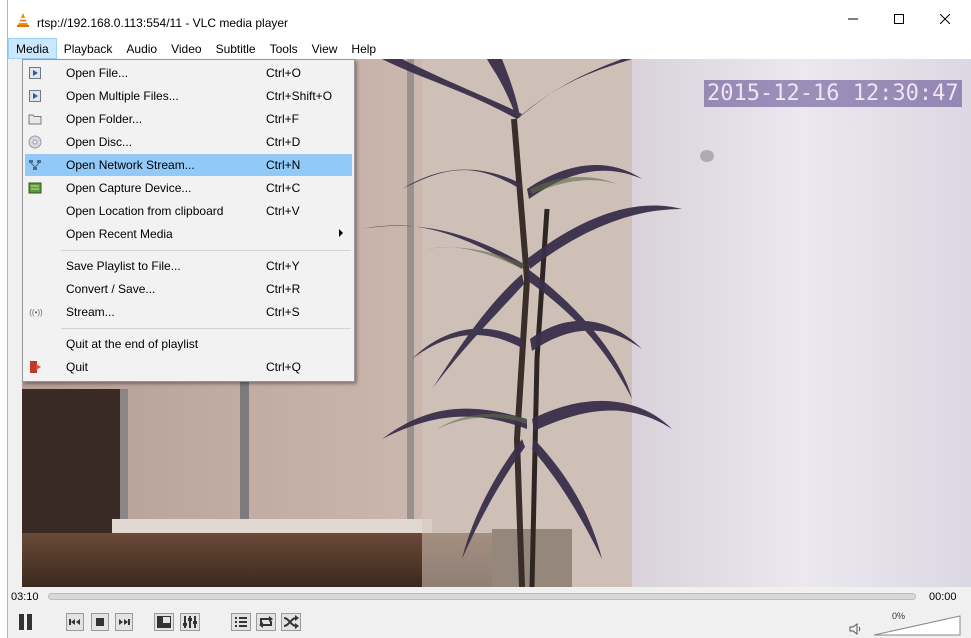 This screenshot has height=638, width=971. I want to click on menu-media: Media, so click(32, 48).